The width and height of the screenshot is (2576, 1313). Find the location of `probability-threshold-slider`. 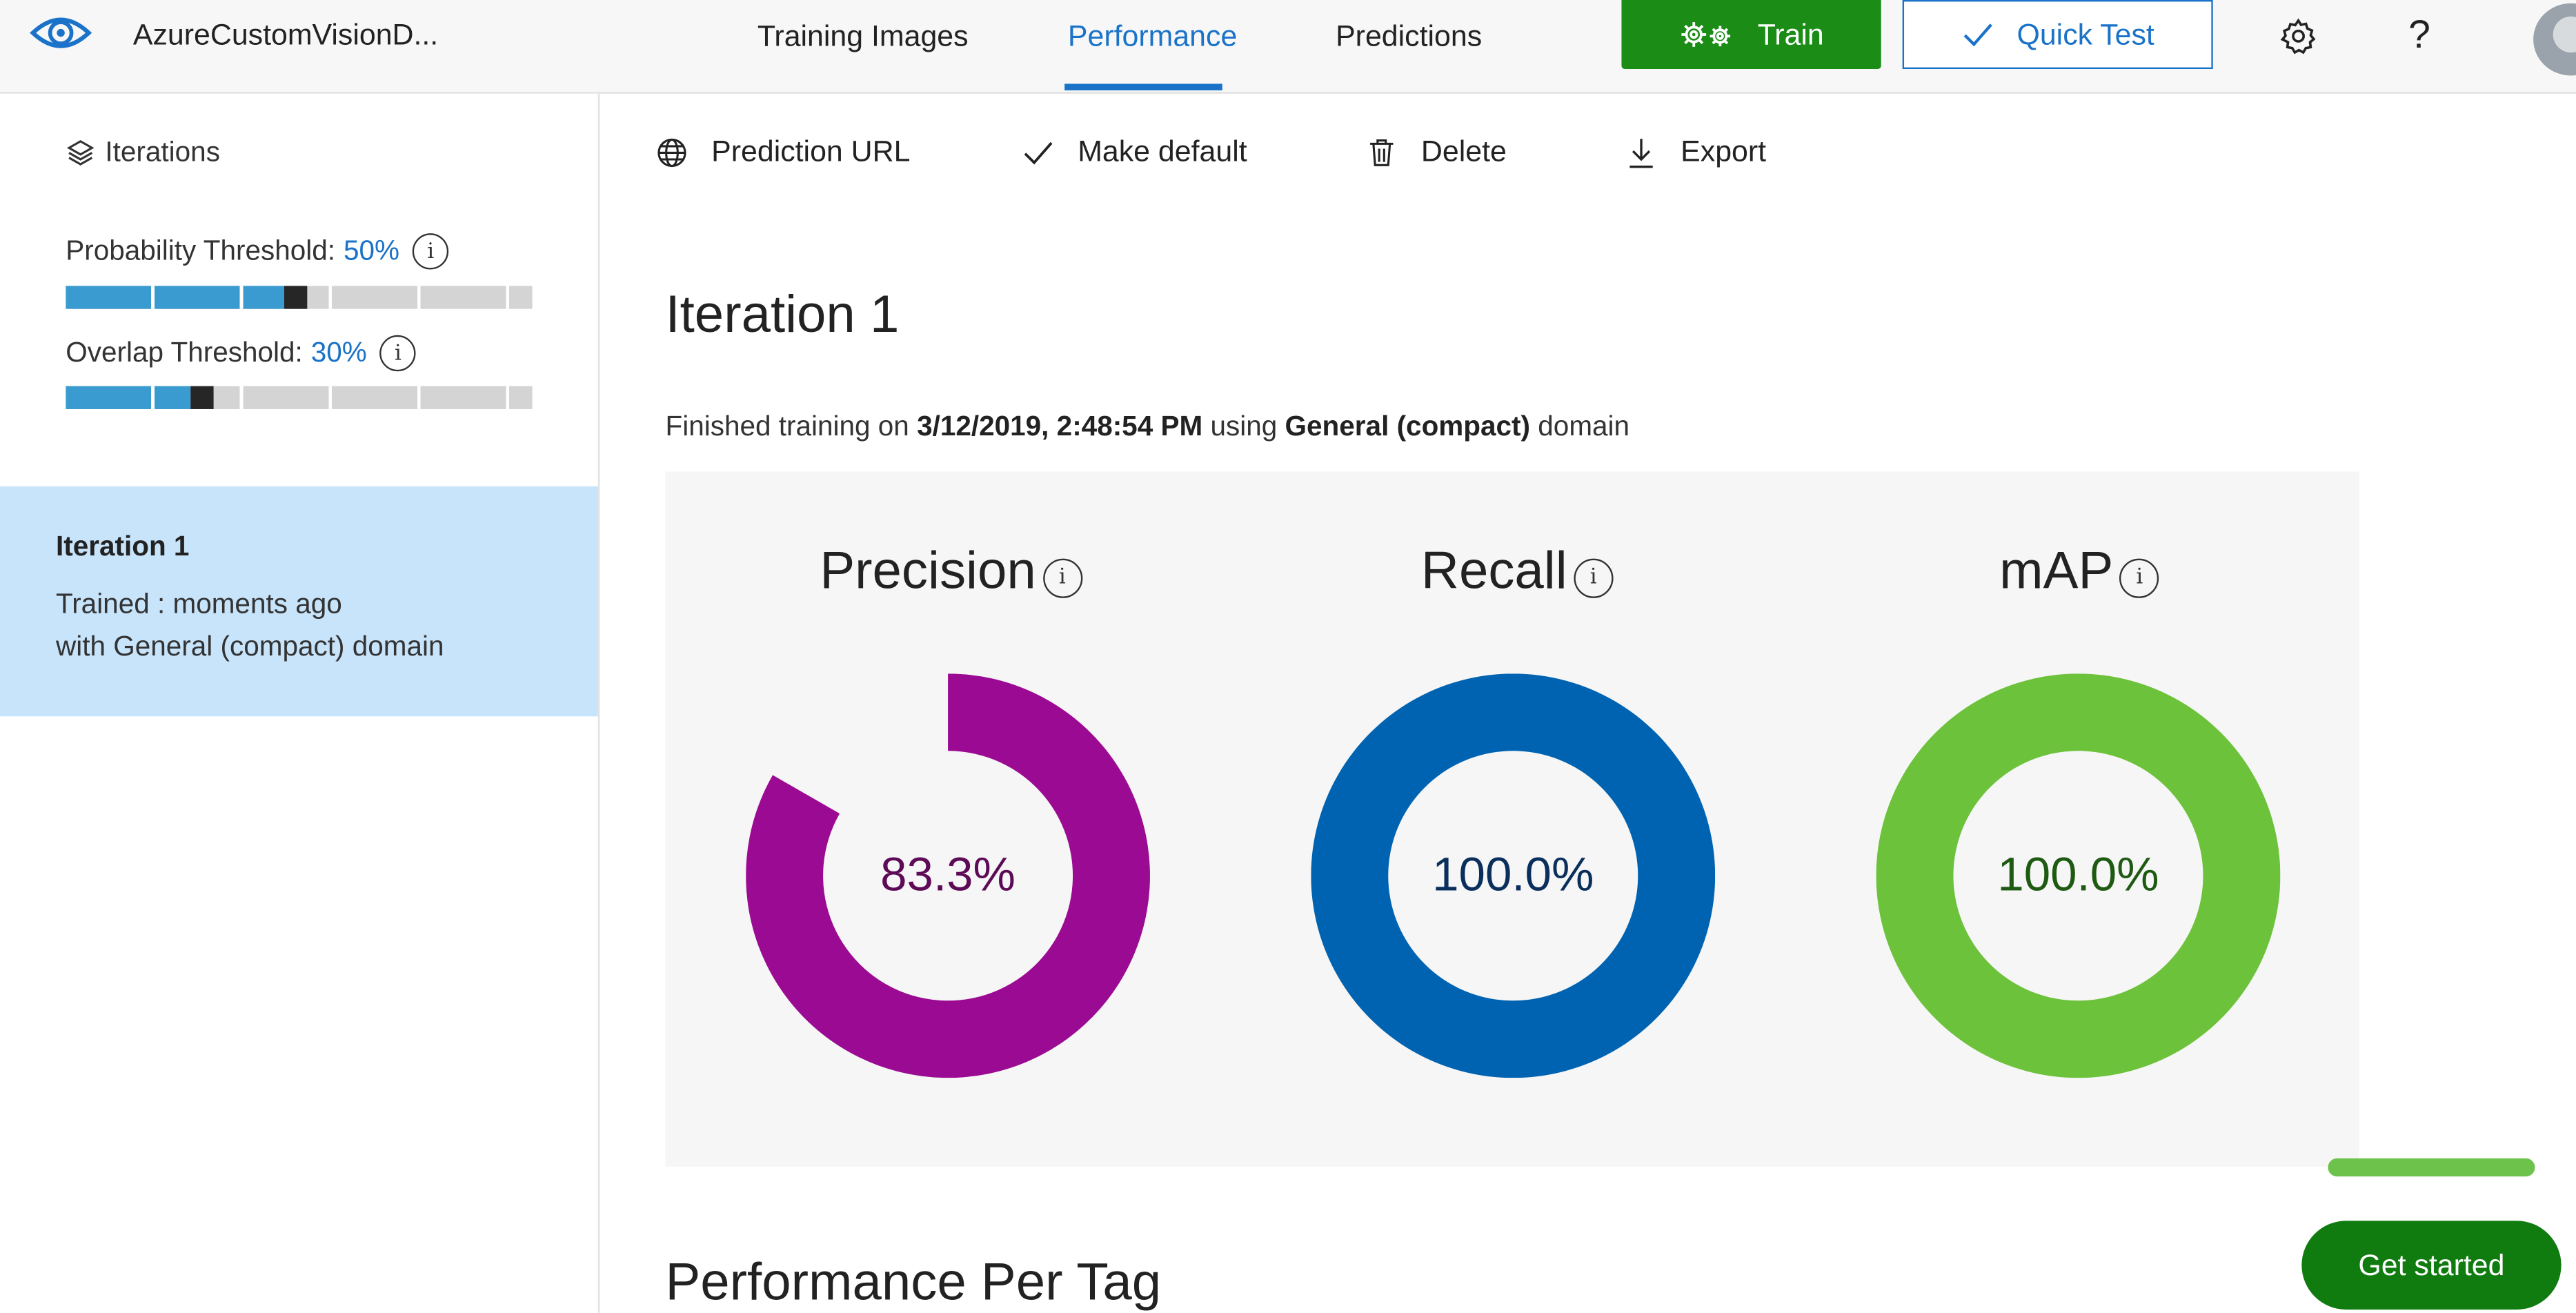

probability-threshold-slider is located at coordinates (299, 298).